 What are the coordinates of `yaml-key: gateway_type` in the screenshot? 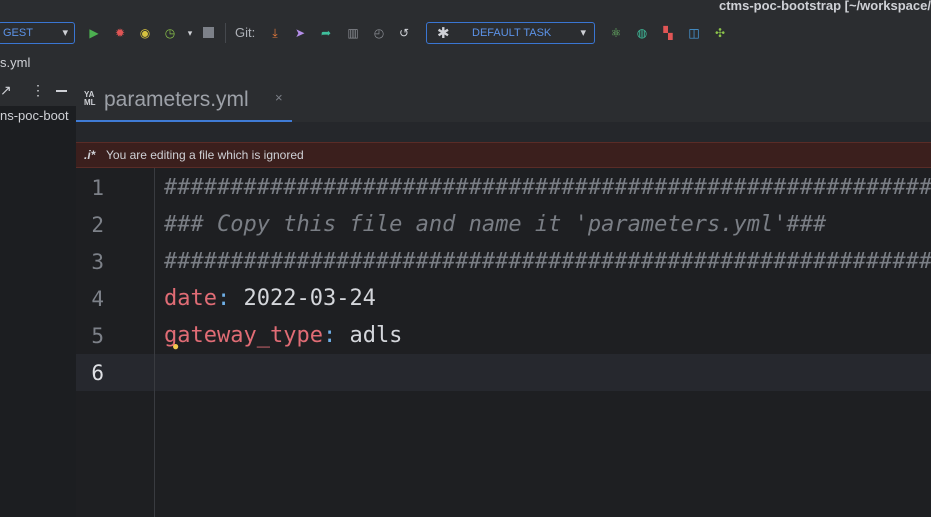 It's located at (243, 335).